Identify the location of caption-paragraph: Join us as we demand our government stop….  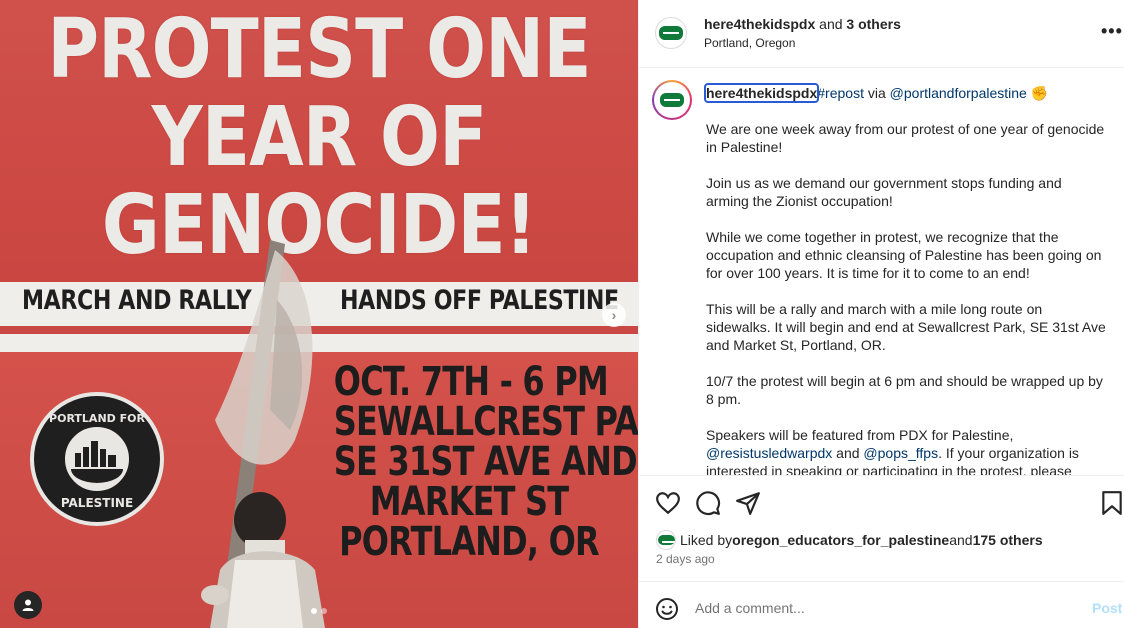
(884, 192).